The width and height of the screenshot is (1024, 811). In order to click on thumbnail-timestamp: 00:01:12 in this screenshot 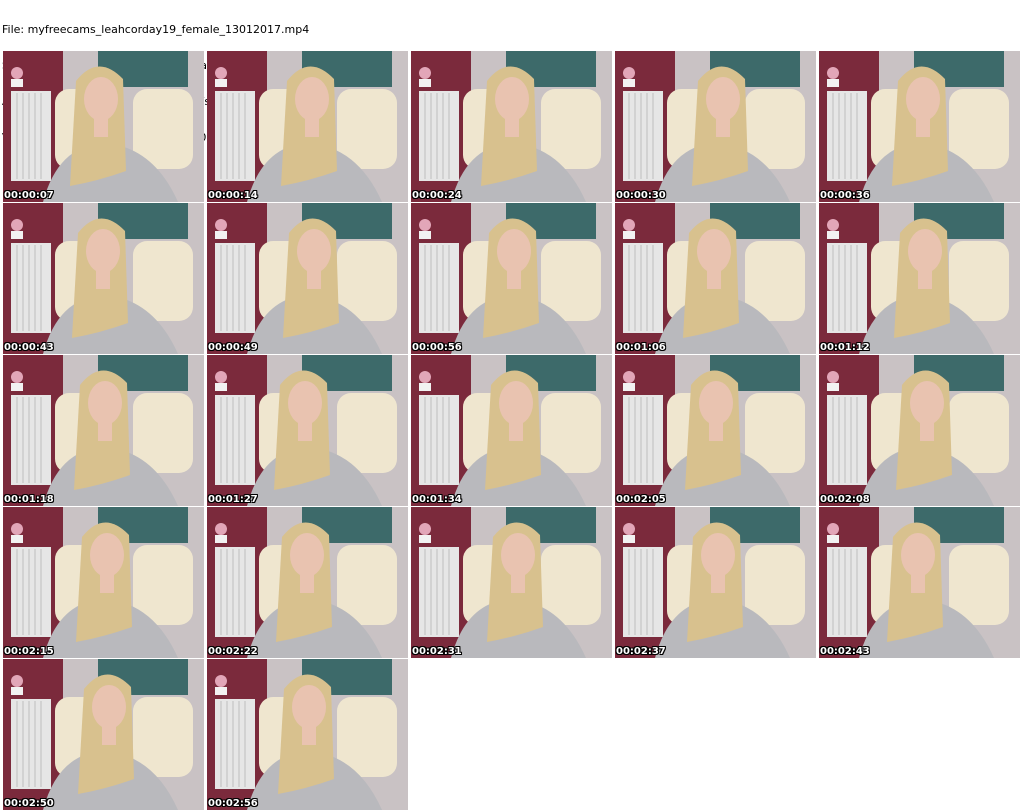, I will do `click(845, 347)`.